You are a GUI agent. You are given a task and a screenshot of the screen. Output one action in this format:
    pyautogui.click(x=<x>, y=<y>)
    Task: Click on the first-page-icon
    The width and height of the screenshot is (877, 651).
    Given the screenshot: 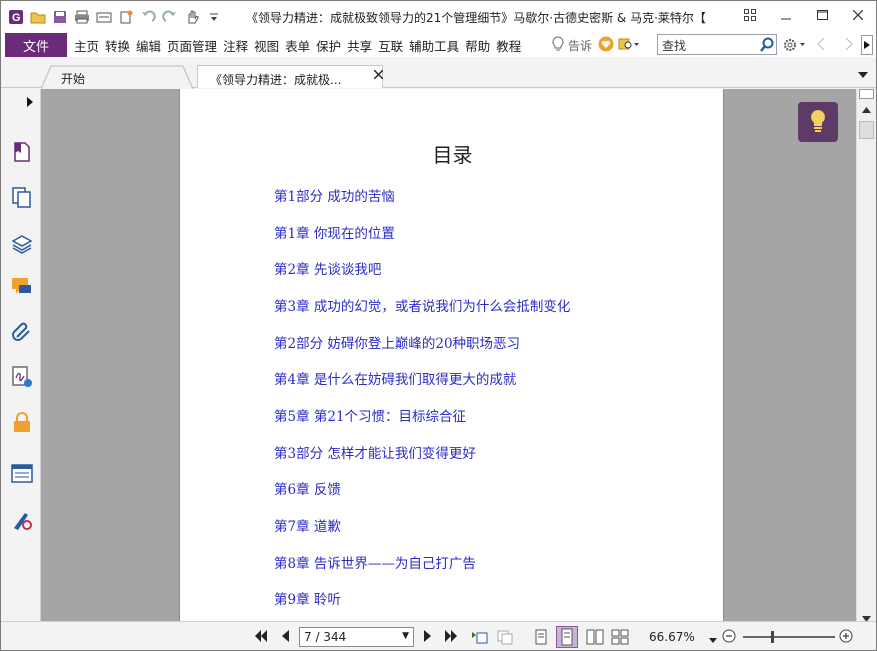 What is the action you would take?
    pyautogui.click(x=261, y=637)
    